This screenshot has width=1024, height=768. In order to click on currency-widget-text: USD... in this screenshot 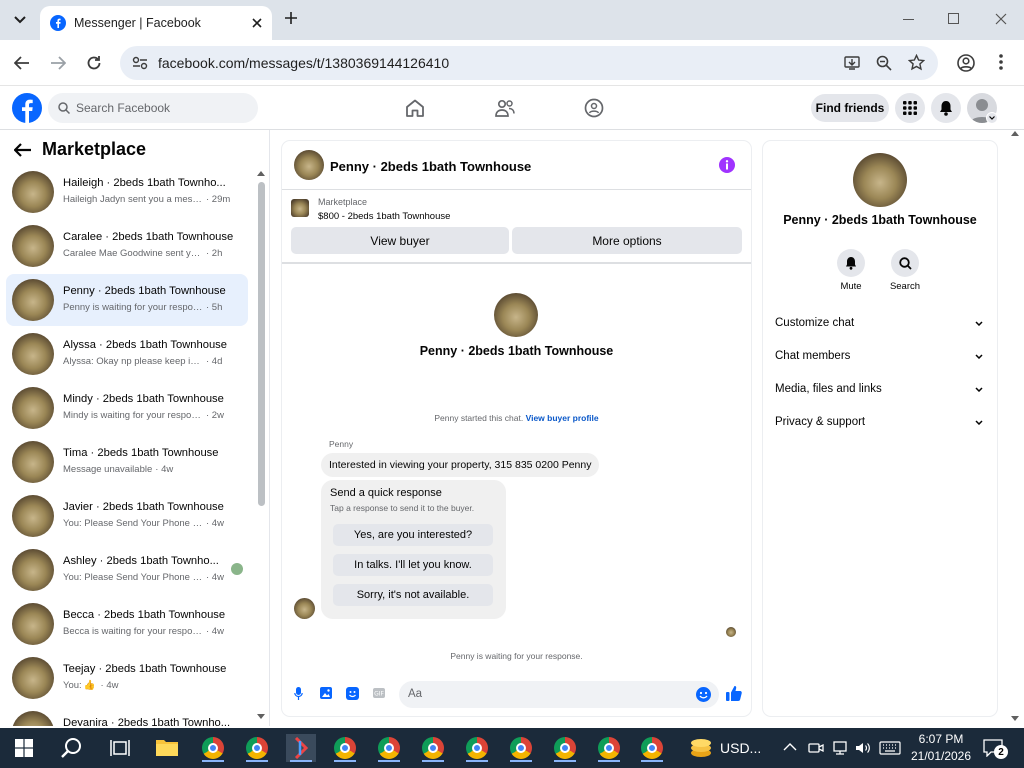, I will do `click(740, 748)`.